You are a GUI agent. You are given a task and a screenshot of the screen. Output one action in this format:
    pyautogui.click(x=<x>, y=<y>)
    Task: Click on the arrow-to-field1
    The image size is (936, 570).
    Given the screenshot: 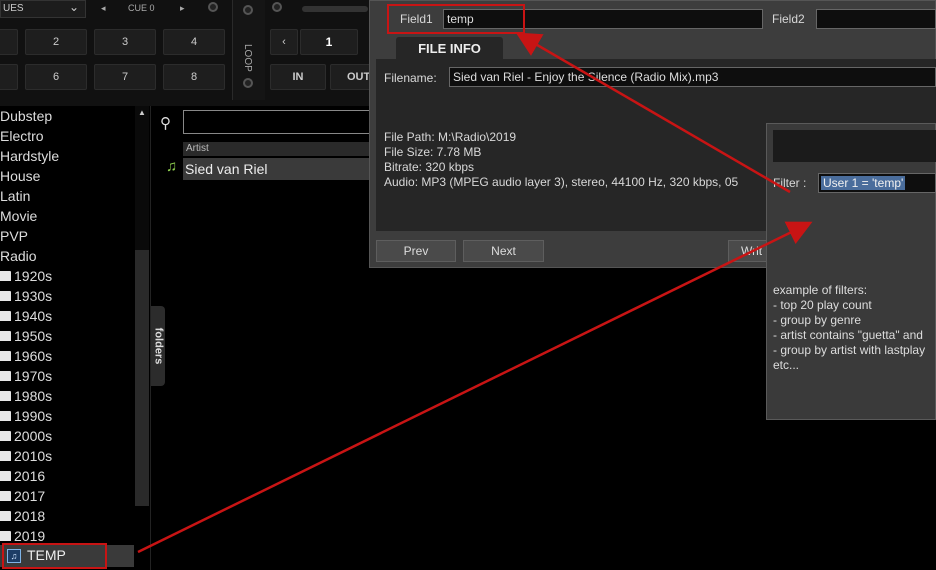 What is the action you would take?
    pyautogui.click(x=653, y=113)
    